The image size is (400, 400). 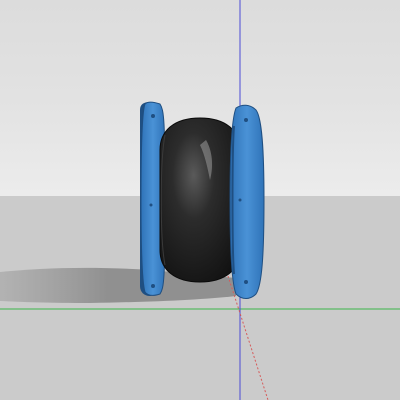 What do you see at coordinates (246, 120) in the screenshot?
I see `bolt-hole-top` at bounding box center [246, 120].